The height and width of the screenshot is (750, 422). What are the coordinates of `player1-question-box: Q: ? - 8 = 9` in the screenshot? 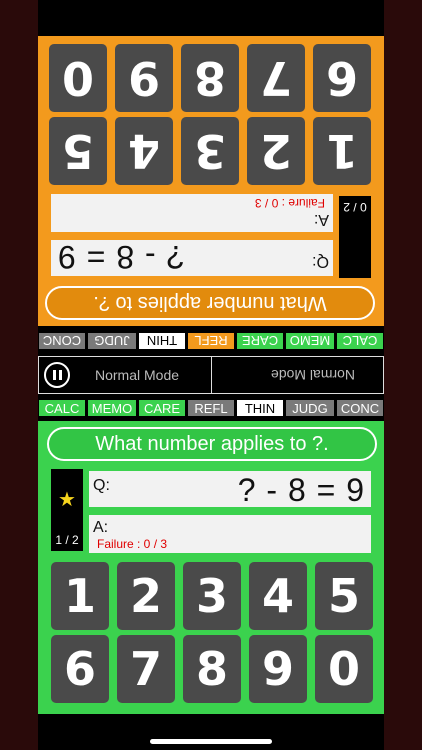 It's located at (230, 489).